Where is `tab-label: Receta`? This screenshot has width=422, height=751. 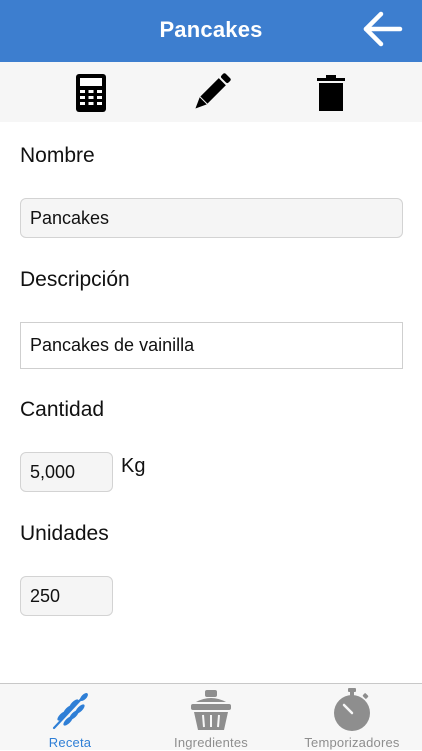 tab-label: Receta is located at coordinates (70, 742).